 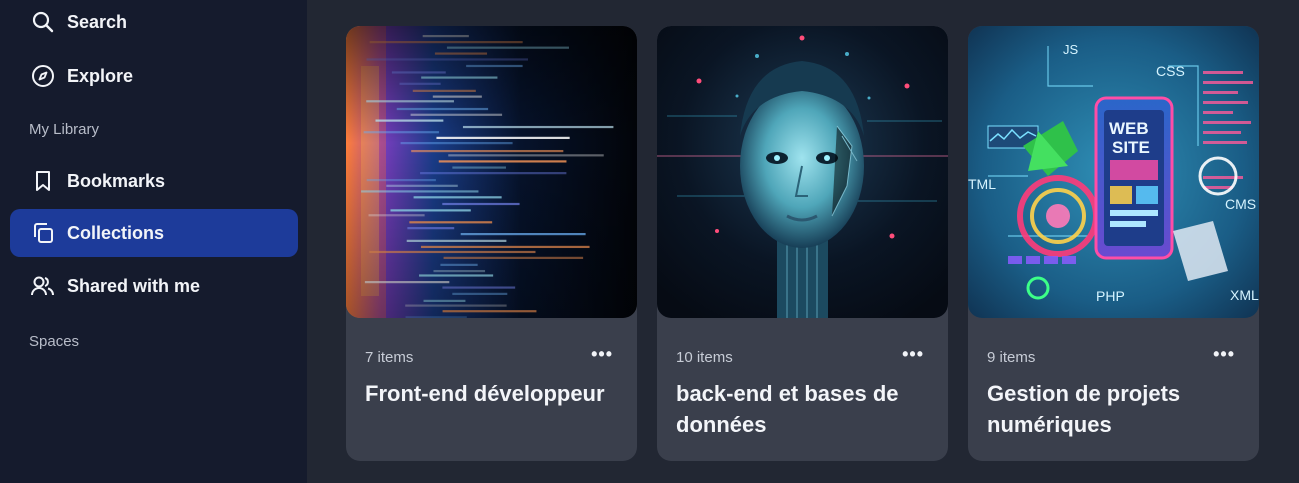 What do you see at coordinates (43, 233) in the screenshot?
I see `collections-icon` at bounding box center [43, 233].